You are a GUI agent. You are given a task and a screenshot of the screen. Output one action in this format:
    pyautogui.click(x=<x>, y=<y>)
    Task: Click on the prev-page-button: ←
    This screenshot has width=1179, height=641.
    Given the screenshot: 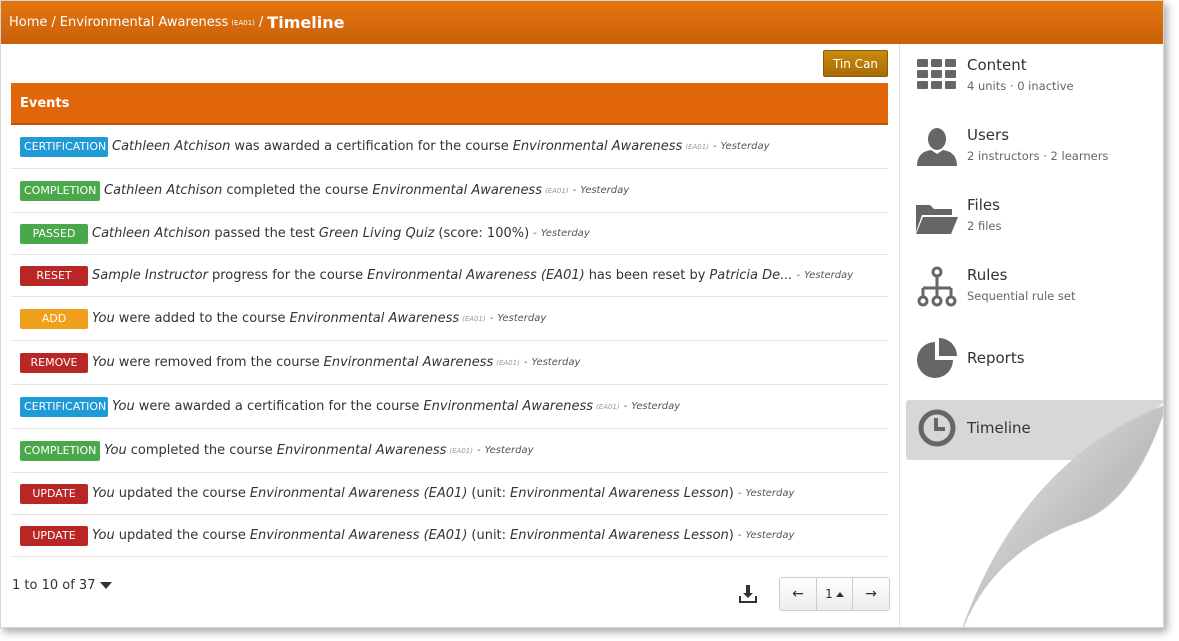 What is the action you would take?
    pyautogui.click(x=798, y=594)
    